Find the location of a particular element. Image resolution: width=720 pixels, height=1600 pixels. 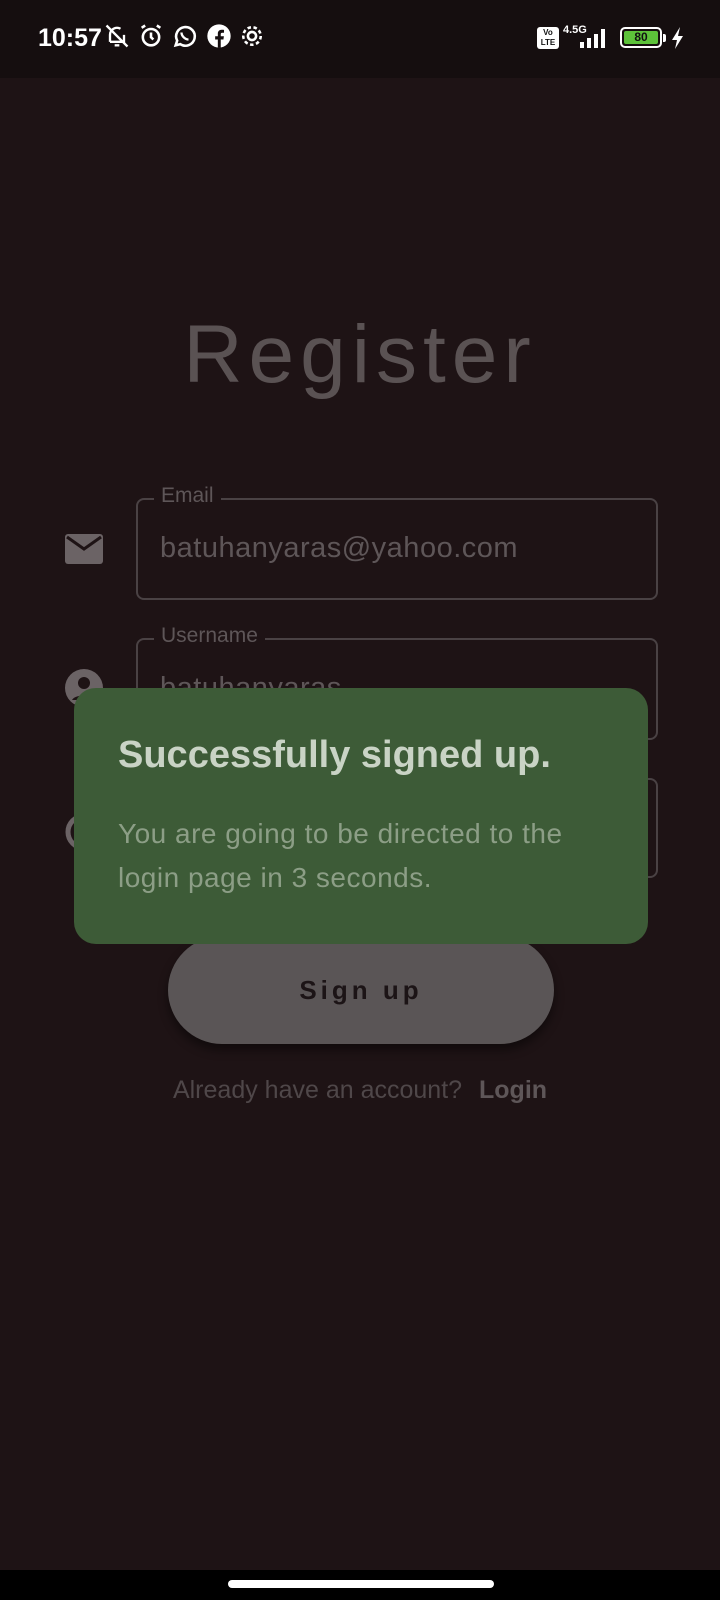

snackbar-title: Successfully signed up. is located at coordinates (334, 755).